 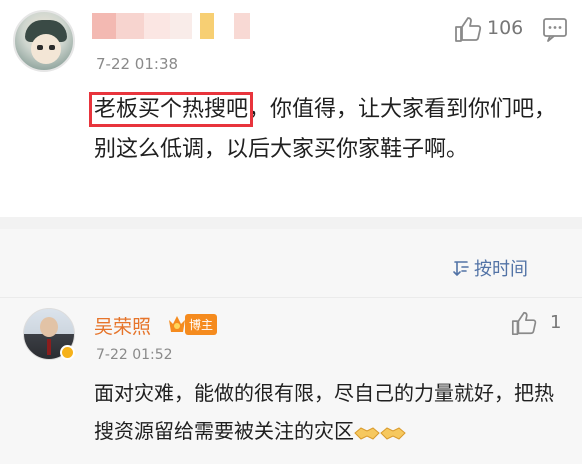 What do you see at coordinates (171, 109) in the screenshot?
I see `highlighted-phrase: 老板买个热搜吧` at bounding box center [171, 109].